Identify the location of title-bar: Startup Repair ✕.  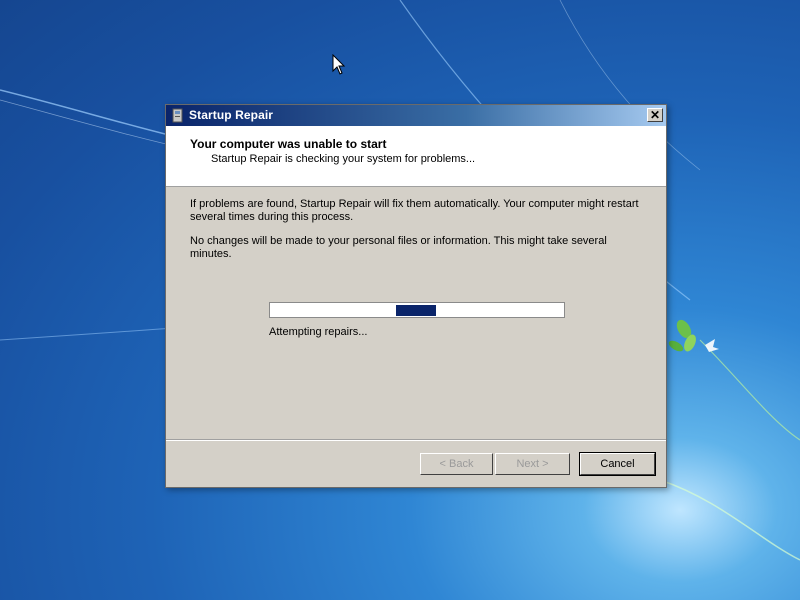
(416, 115).